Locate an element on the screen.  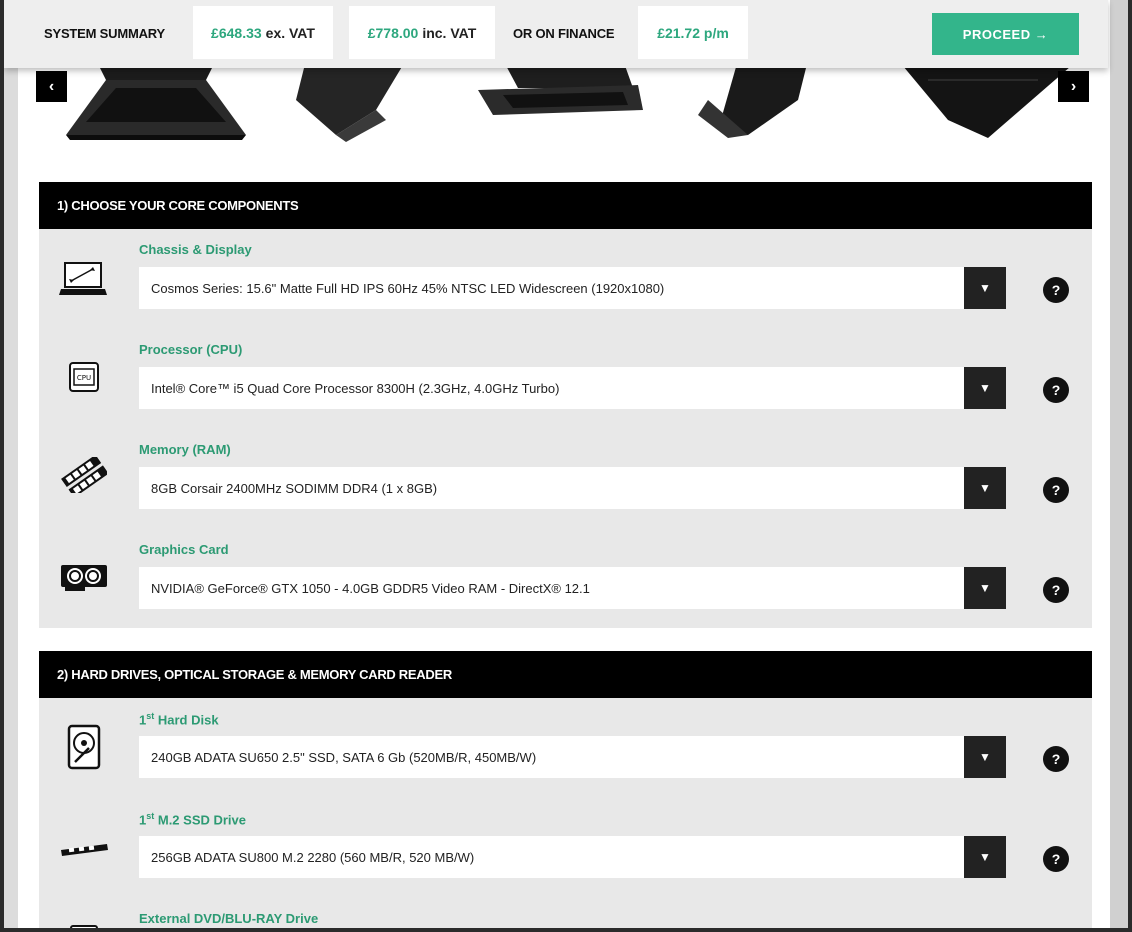
option-title-optical: External DVD/BLU-RAY Drive is located at coordinates (229, 918).